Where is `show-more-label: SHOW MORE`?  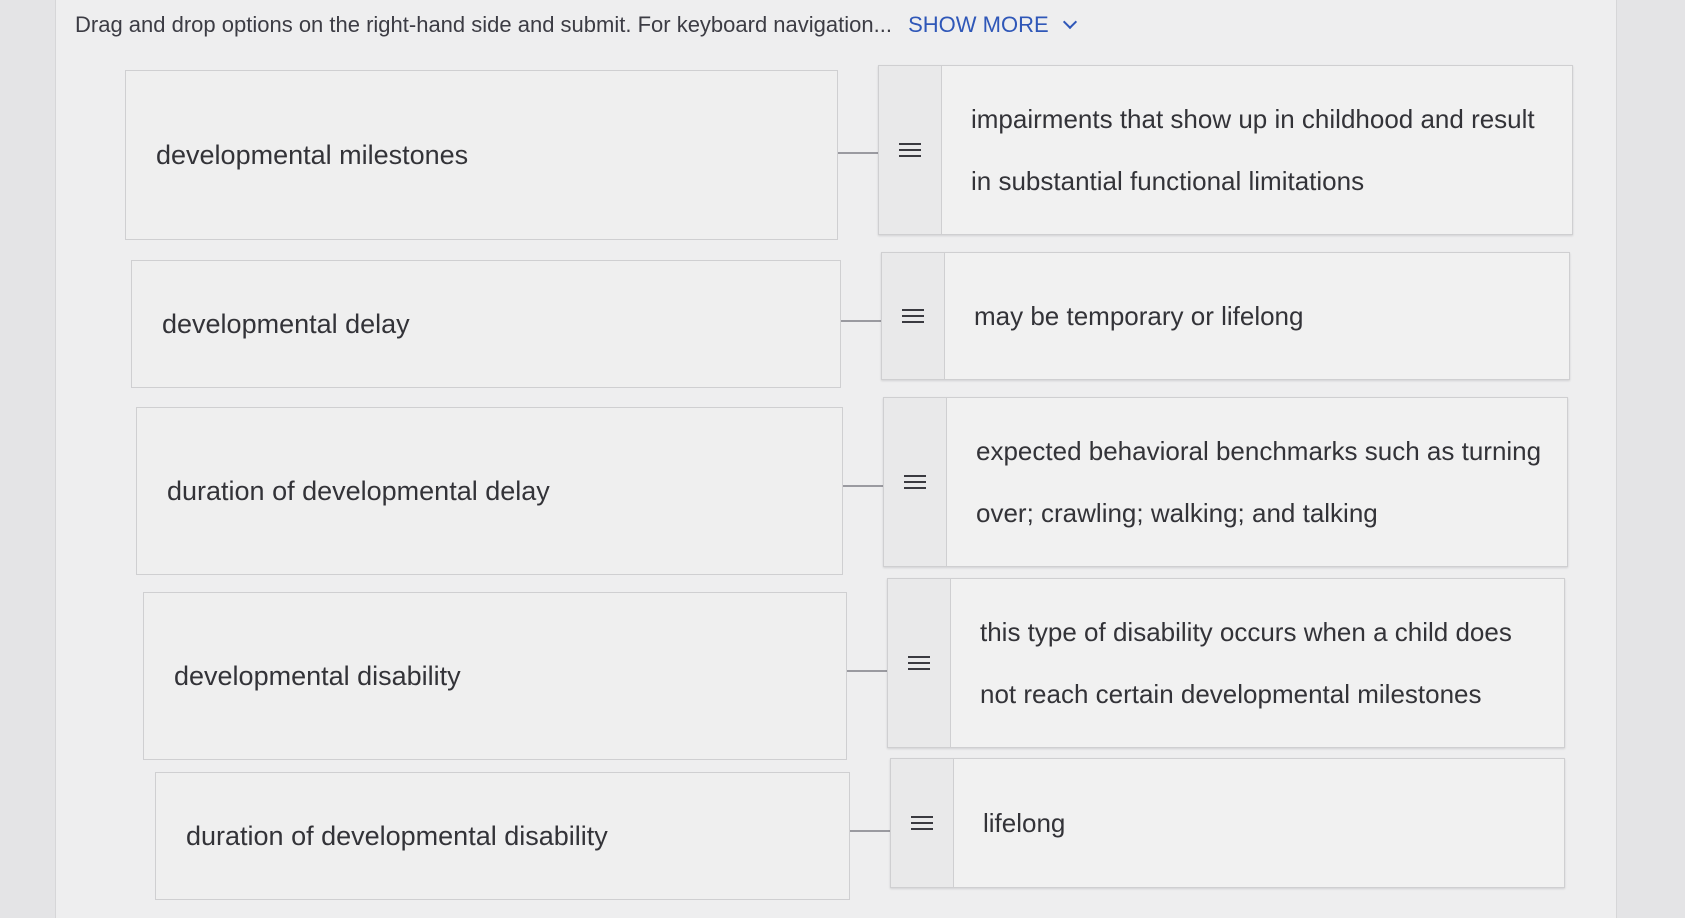 show-more-label: SHOW MORE is located at coordinates (978, 24).